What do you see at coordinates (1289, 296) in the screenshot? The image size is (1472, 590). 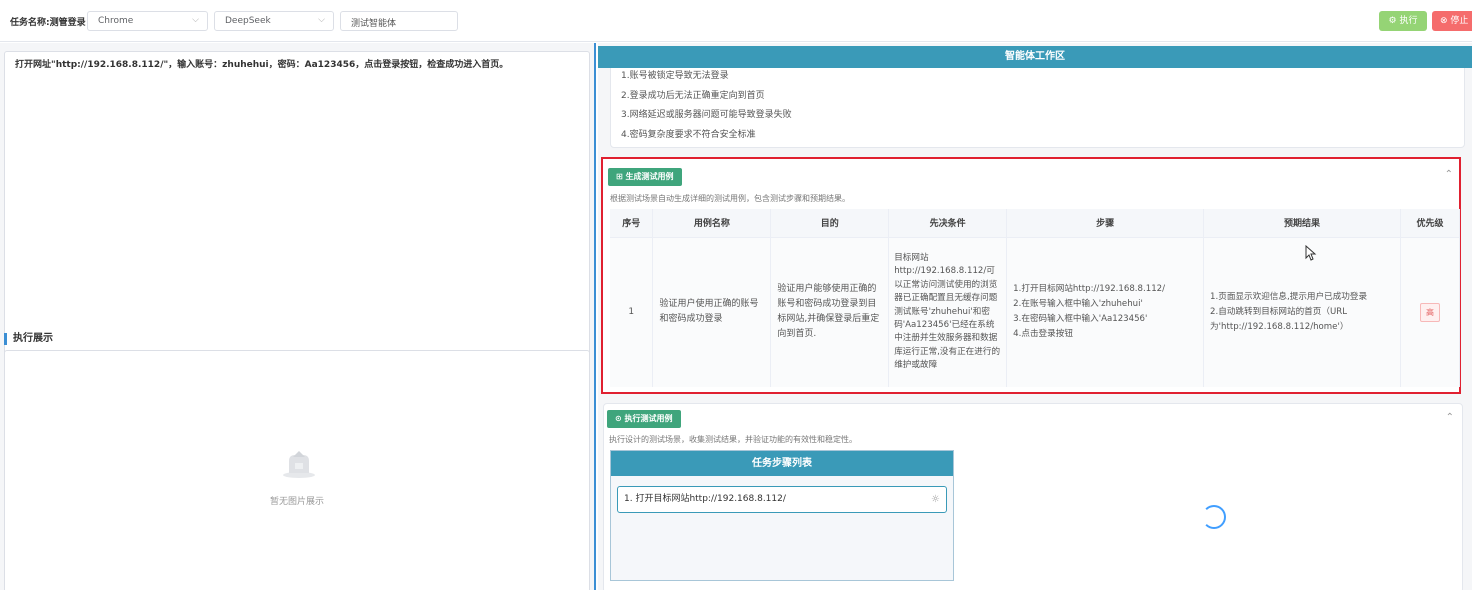 I see `expected-line: 1.页面显示欢迎信息,提示用户已成功登录` at bounding box center [1289, 296].